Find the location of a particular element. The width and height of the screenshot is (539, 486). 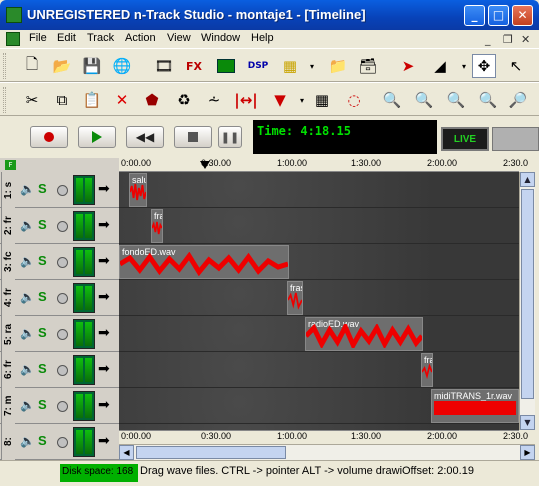

playhead-marker is located at coordinates (205, 165).